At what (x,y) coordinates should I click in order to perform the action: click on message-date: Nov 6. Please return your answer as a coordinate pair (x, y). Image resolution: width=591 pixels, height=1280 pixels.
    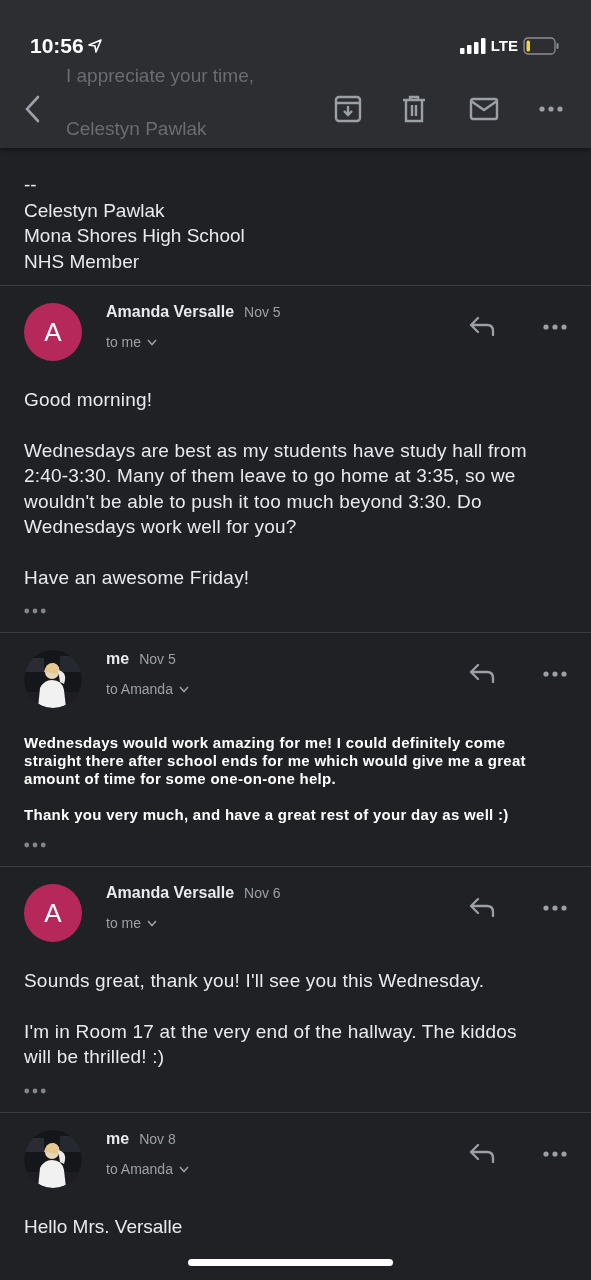
    Looking at the image, I should click on (262, 893).